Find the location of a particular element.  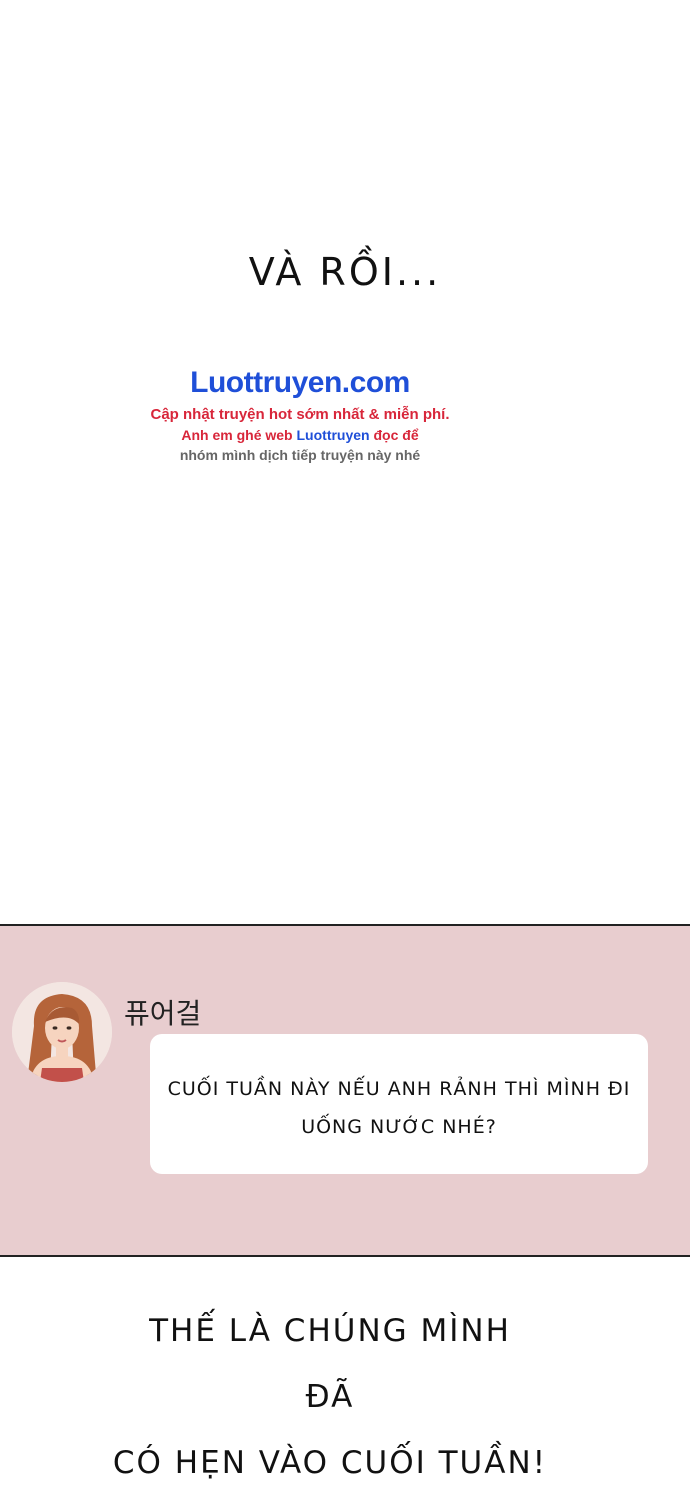

watermark-line-1: Cập nhật truyện hot sớm nhất & miễn phí. is located at coordinates (300, 414).